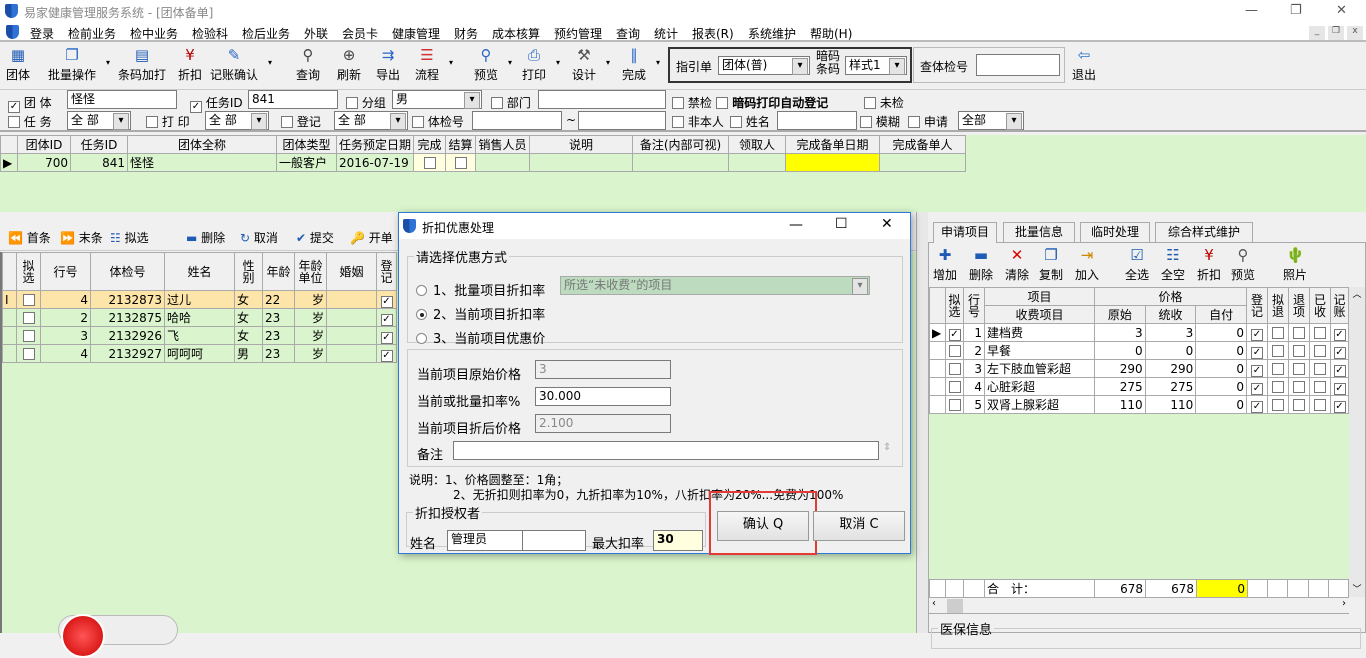  Describe the element at coordinates (1320, 305) in the screenshot. I see `items-grid-header: 已收` at that location.